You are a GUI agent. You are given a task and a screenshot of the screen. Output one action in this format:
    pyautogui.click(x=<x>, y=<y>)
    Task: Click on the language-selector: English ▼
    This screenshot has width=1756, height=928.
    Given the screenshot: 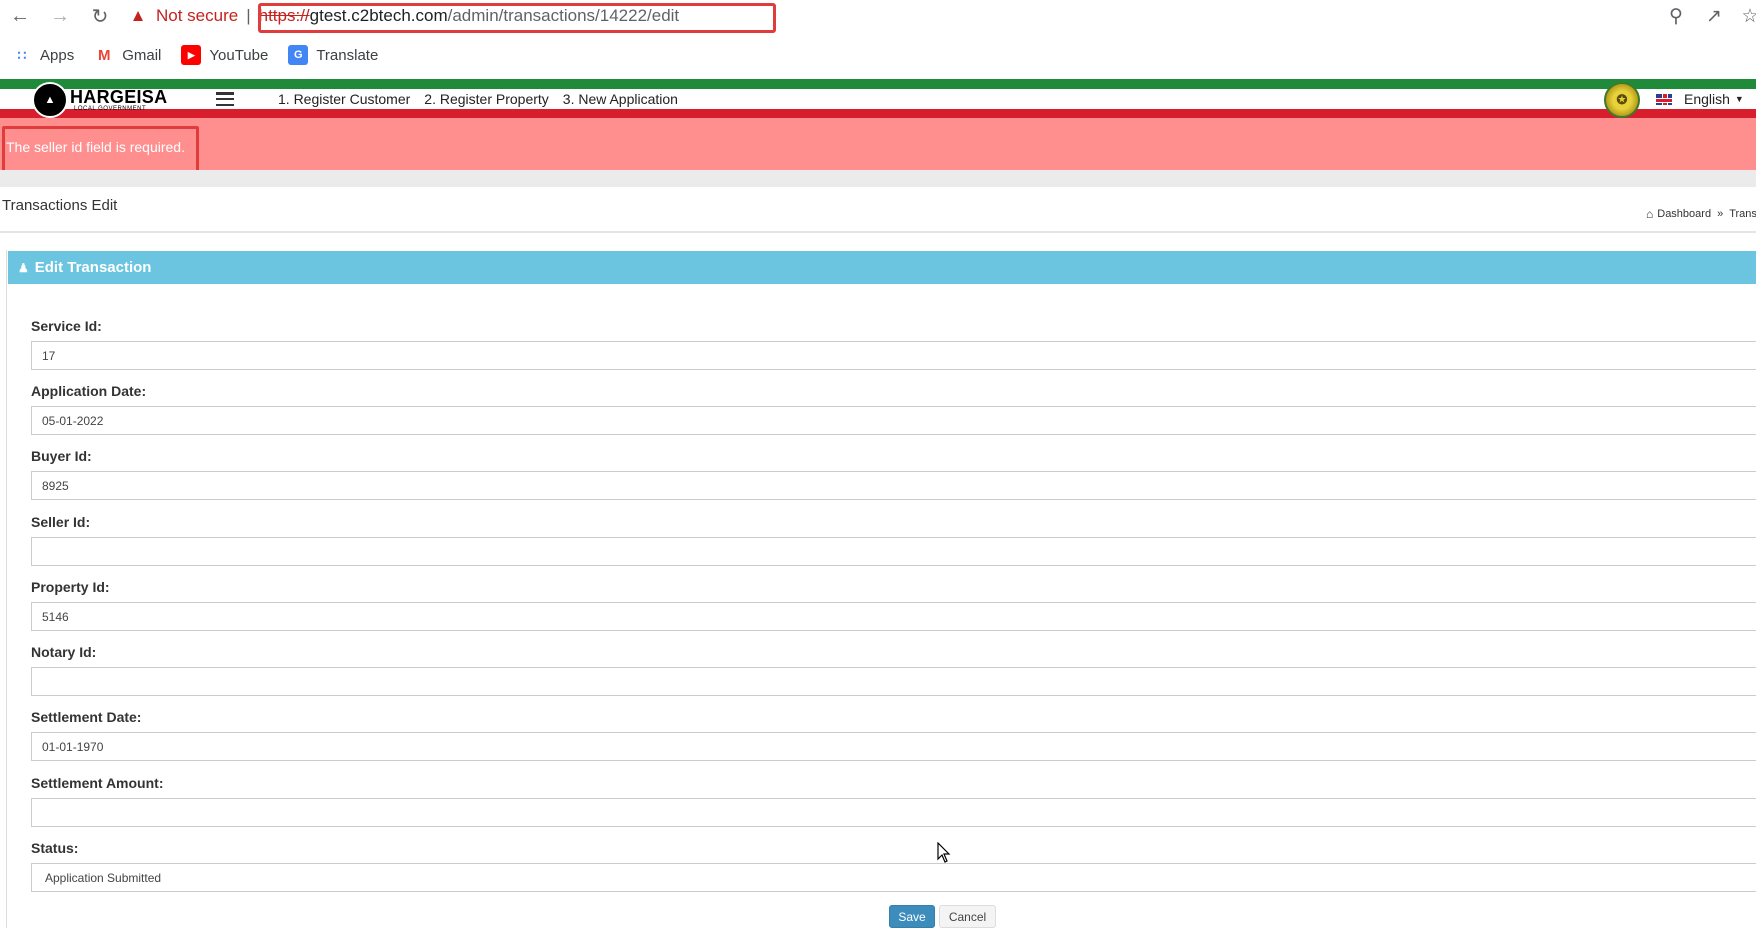 What is the action you would take?
    pyautogui.click(x=1700, y=99)
    